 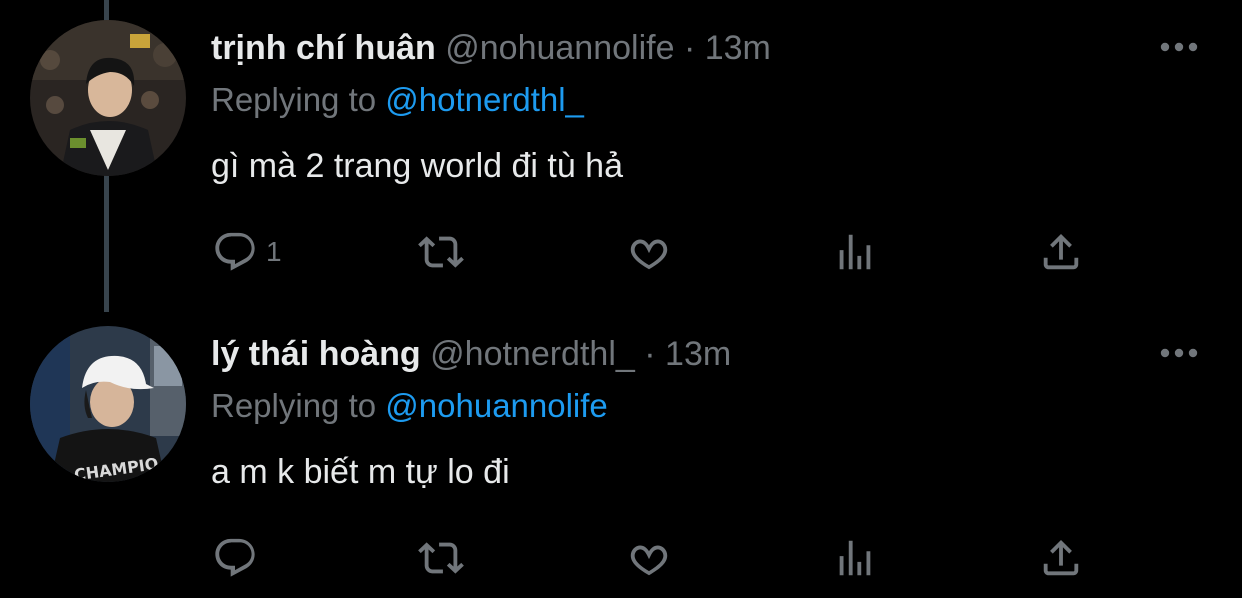 I want to click on tweet-text: gì mà 2 trang world đi tù hả, so click(x=417, y=166).